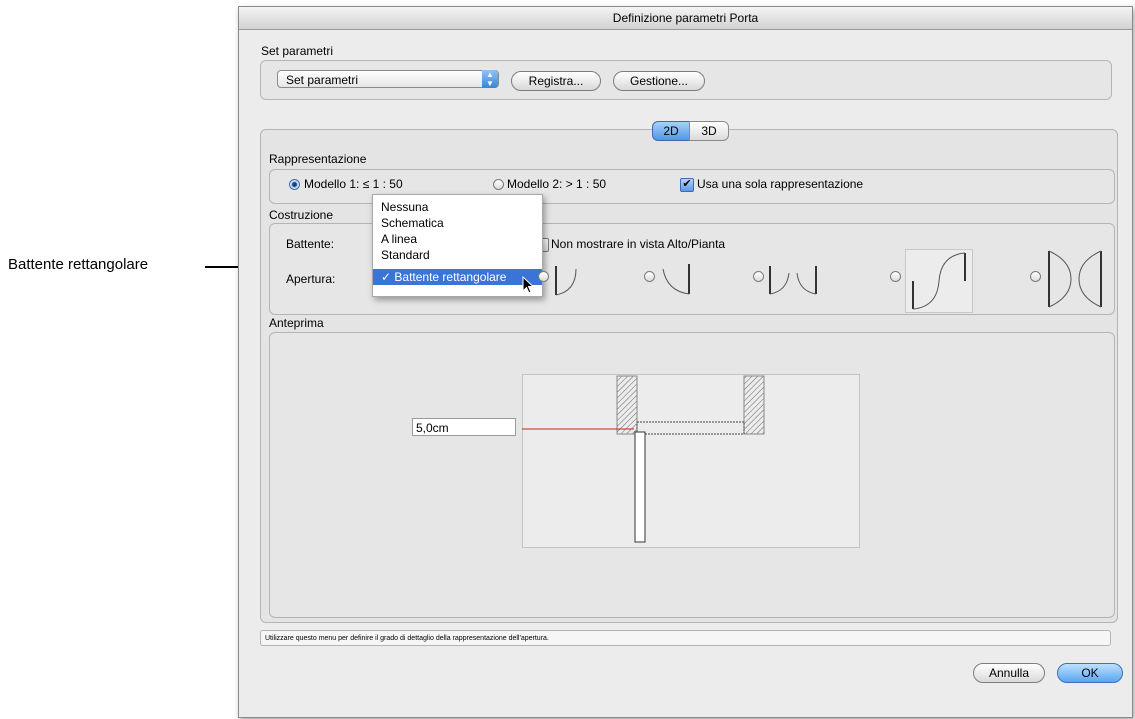 This screenshot has height=719, width=1135. I want to click on set-parametri-popup: Set parametri ▲ ▼, so click(388, 79).